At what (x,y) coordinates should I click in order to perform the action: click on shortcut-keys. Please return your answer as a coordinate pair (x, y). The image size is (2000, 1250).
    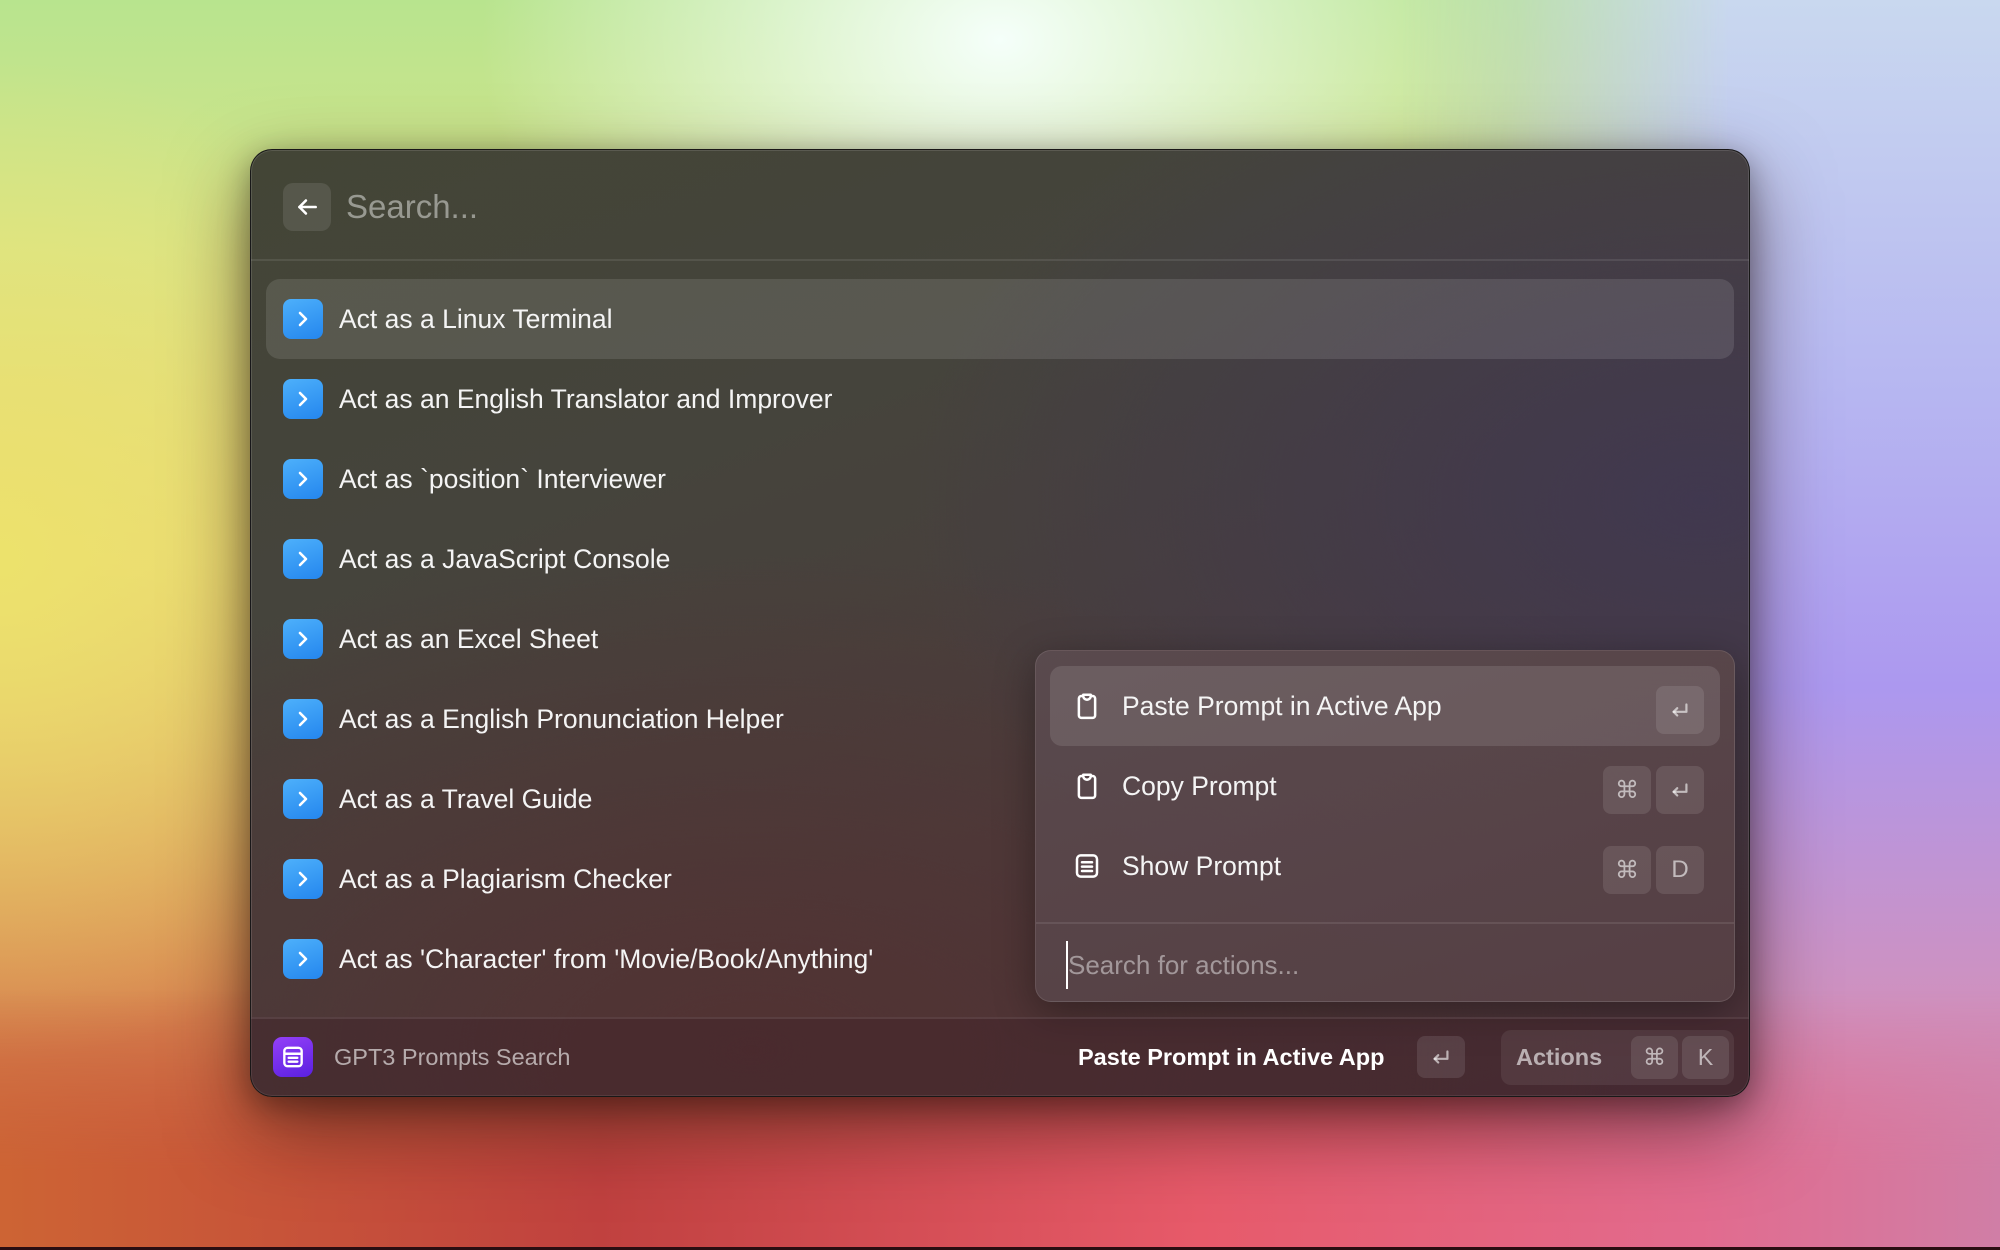
    Looking at the image, I should click on (1680, 710).